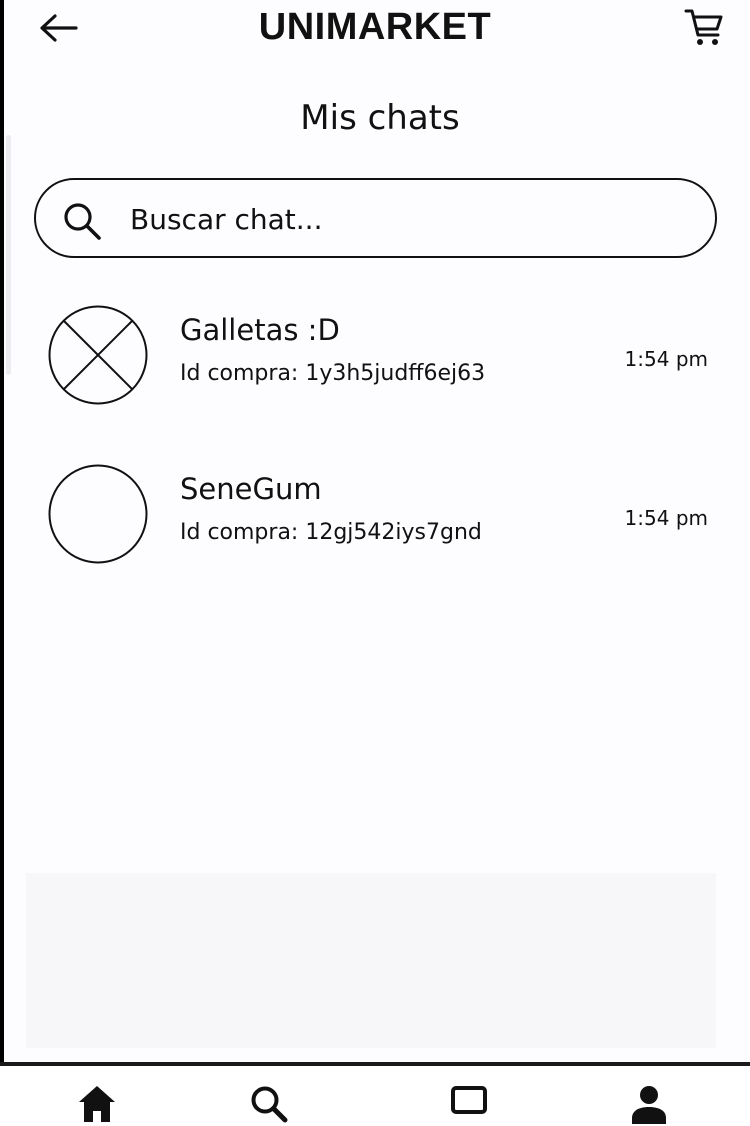  I want to click on chat-name: Galletas :D, so click(260, 330).